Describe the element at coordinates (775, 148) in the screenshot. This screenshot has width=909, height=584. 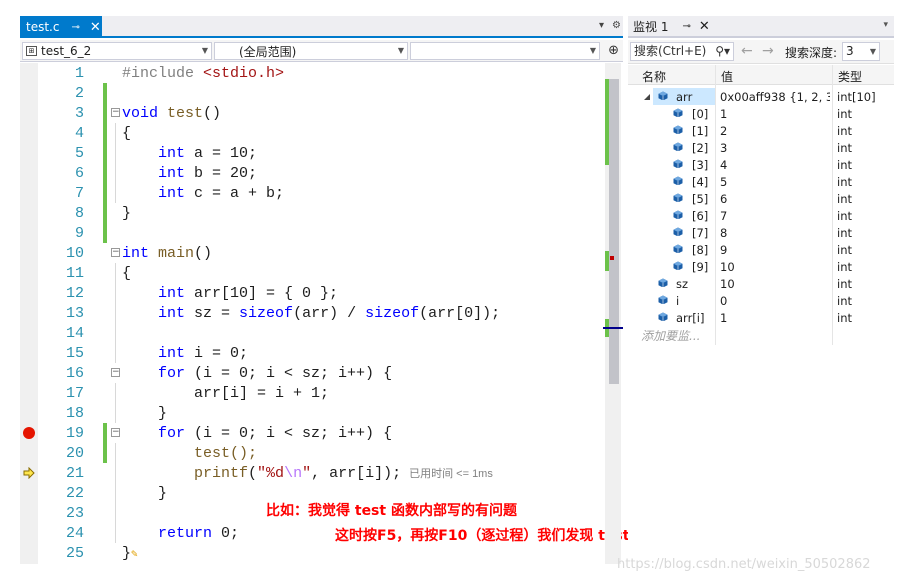
I see `watch-value: 3` at that location.